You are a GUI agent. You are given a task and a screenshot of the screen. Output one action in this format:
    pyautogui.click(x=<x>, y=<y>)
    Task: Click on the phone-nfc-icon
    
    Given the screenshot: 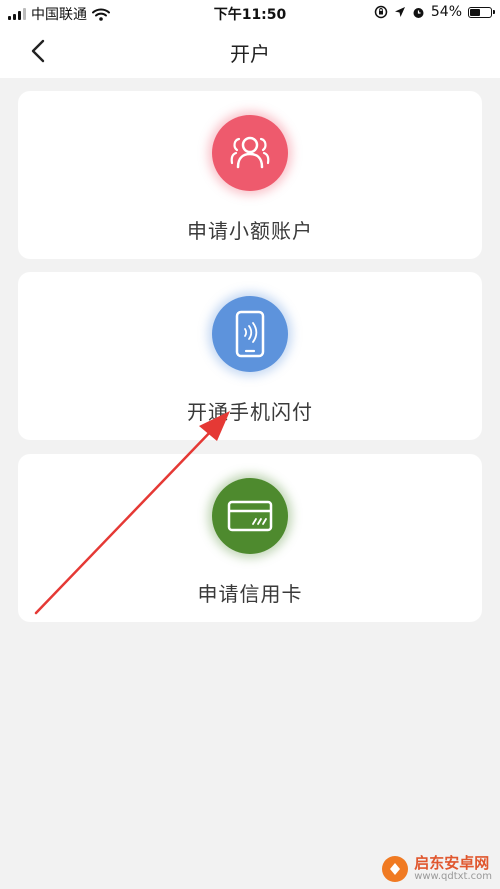 What is the action you would take?
    pyautogui.click(x=250, y=334)
    